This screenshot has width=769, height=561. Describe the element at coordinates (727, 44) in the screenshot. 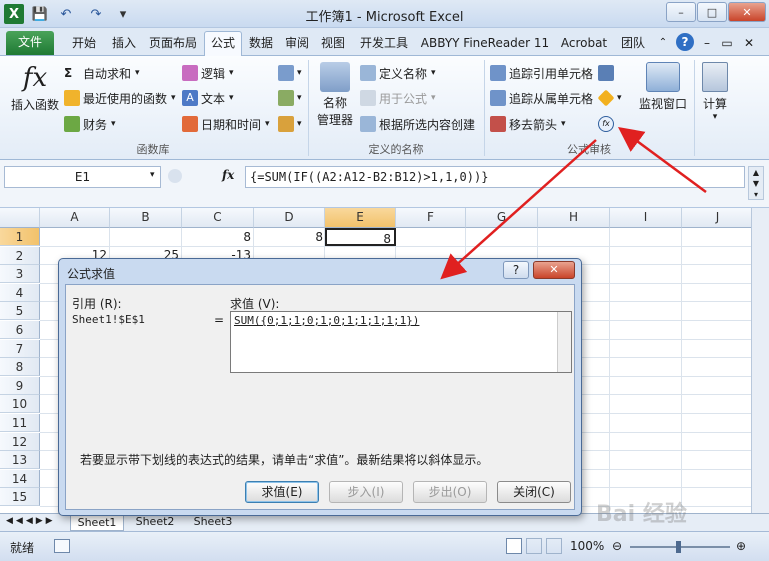

I see `window-restore-icon: ▭` at that location.